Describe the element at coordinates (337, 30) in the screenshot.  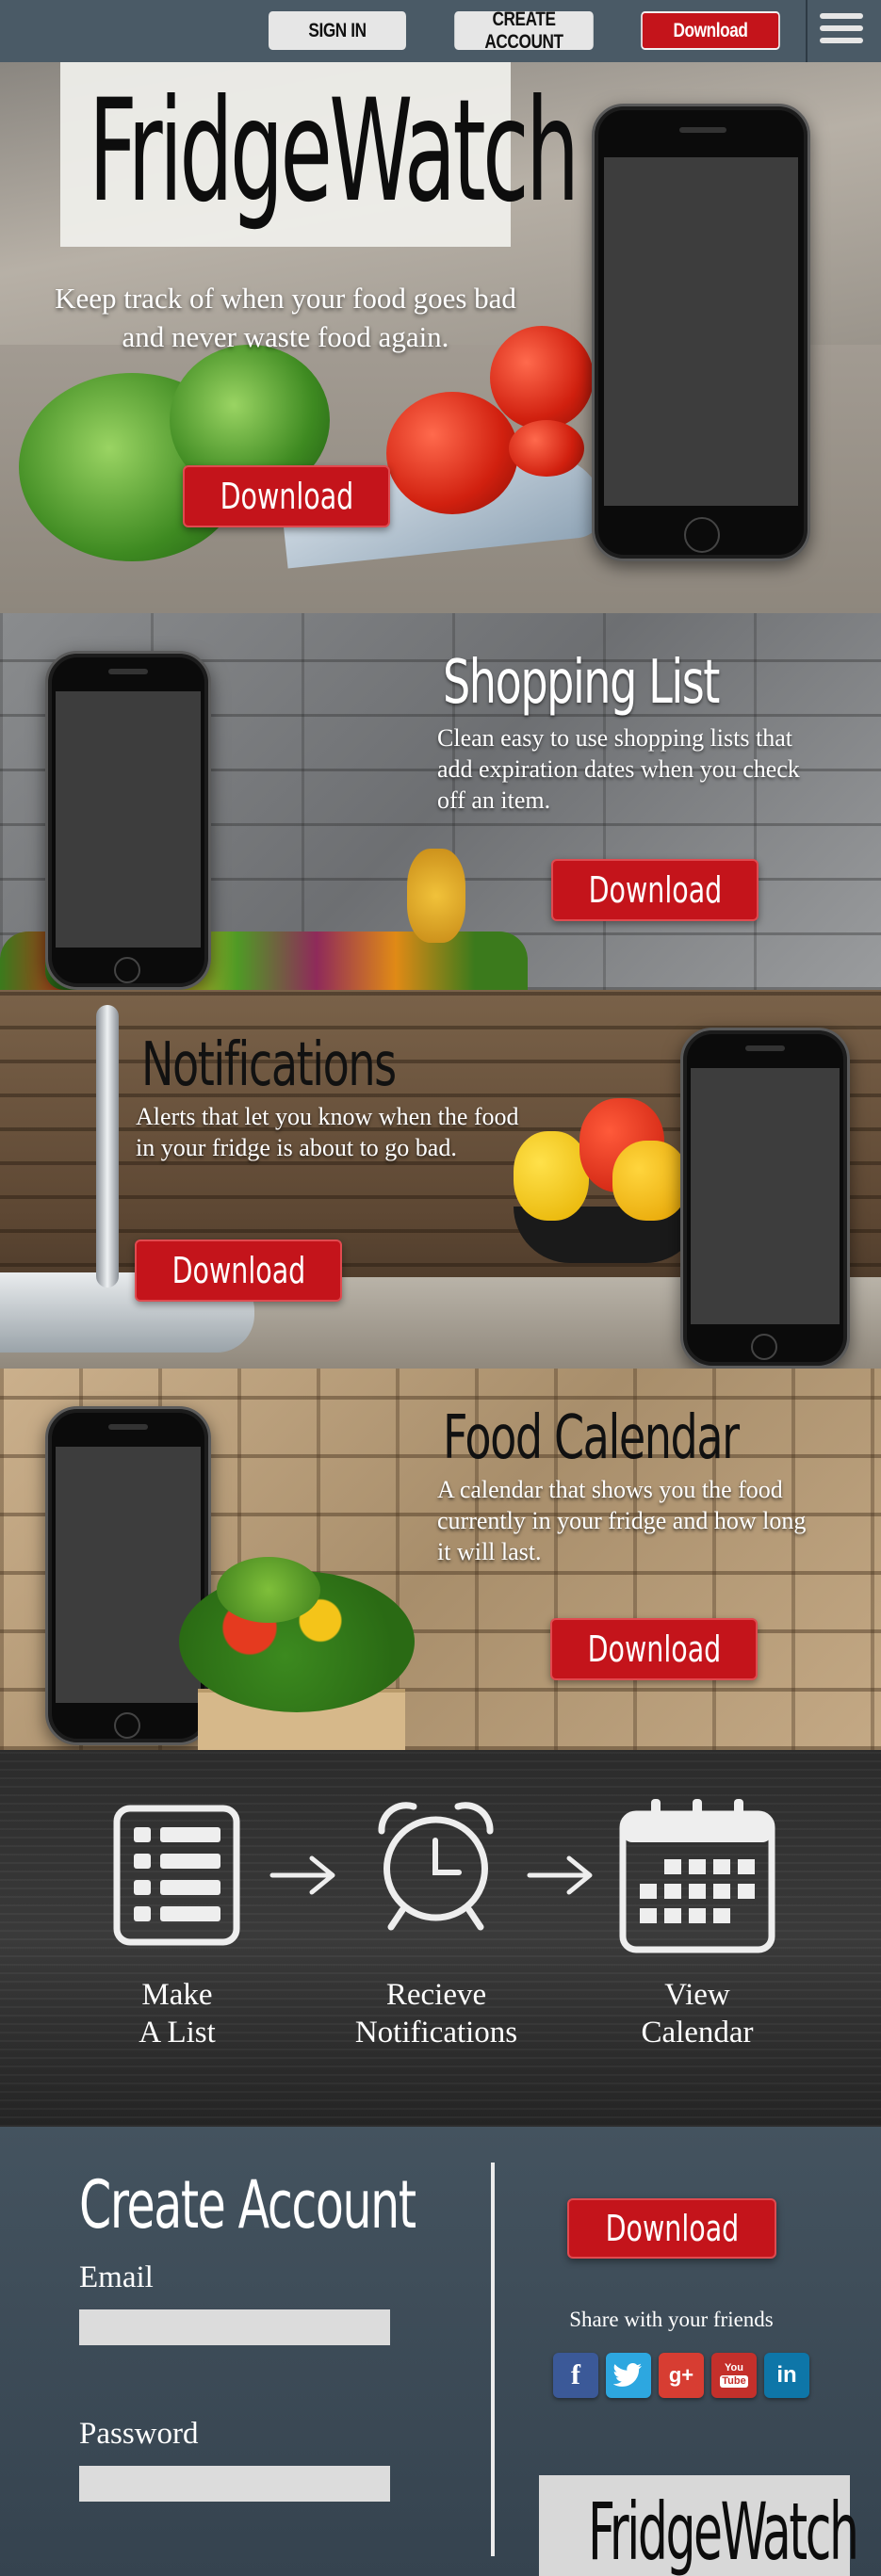
I see `sign-in-button: SIGN IN` at that location.